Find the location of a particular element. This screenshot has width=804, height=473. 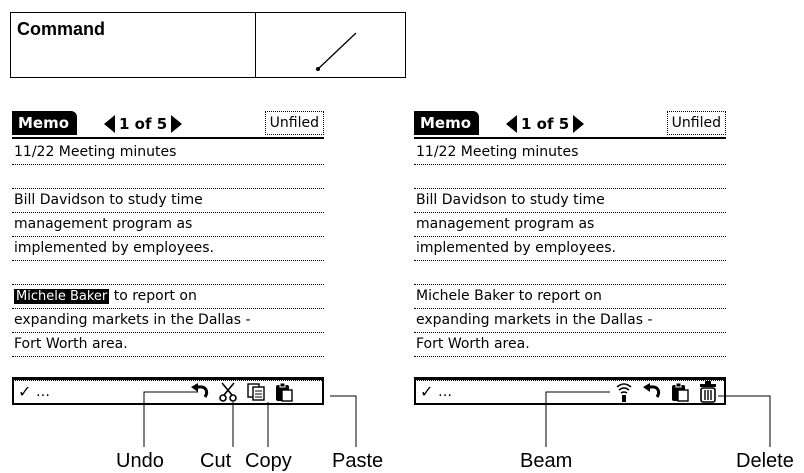

delete-icon is located at coordinates (708, 392).